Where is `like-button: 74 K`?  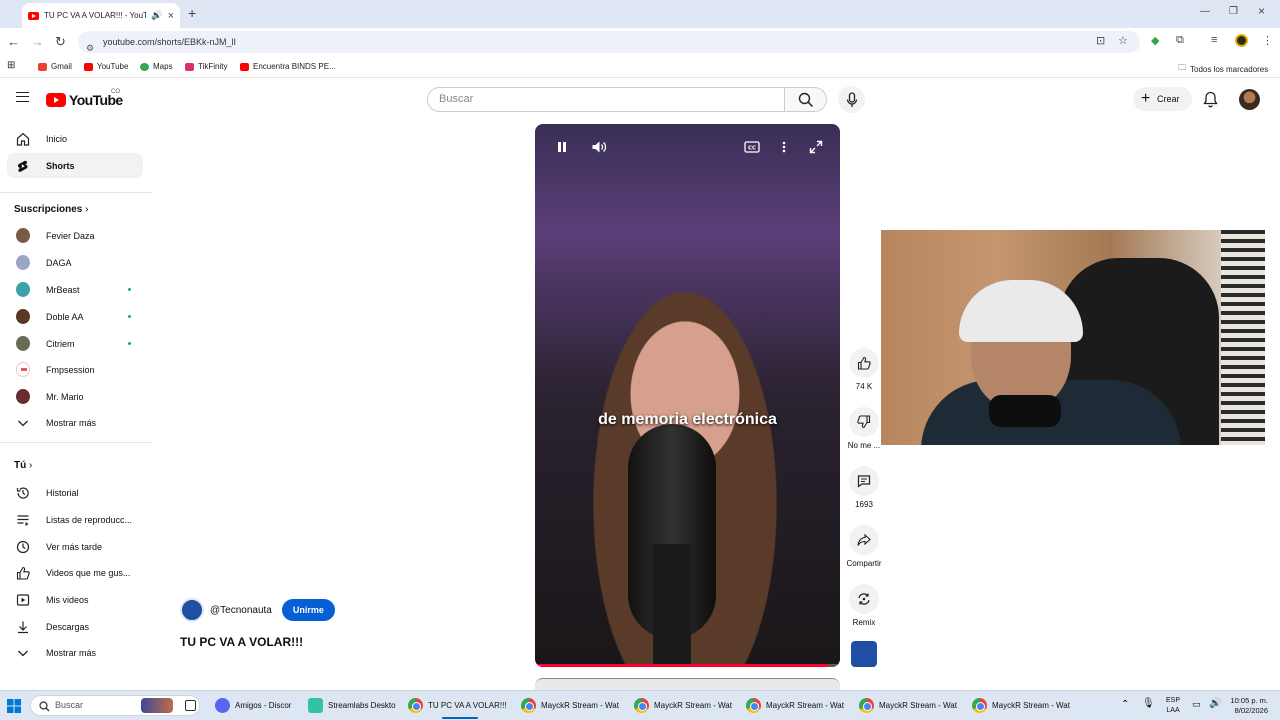 like-button: 74 K is located at coordinates (864, 369).